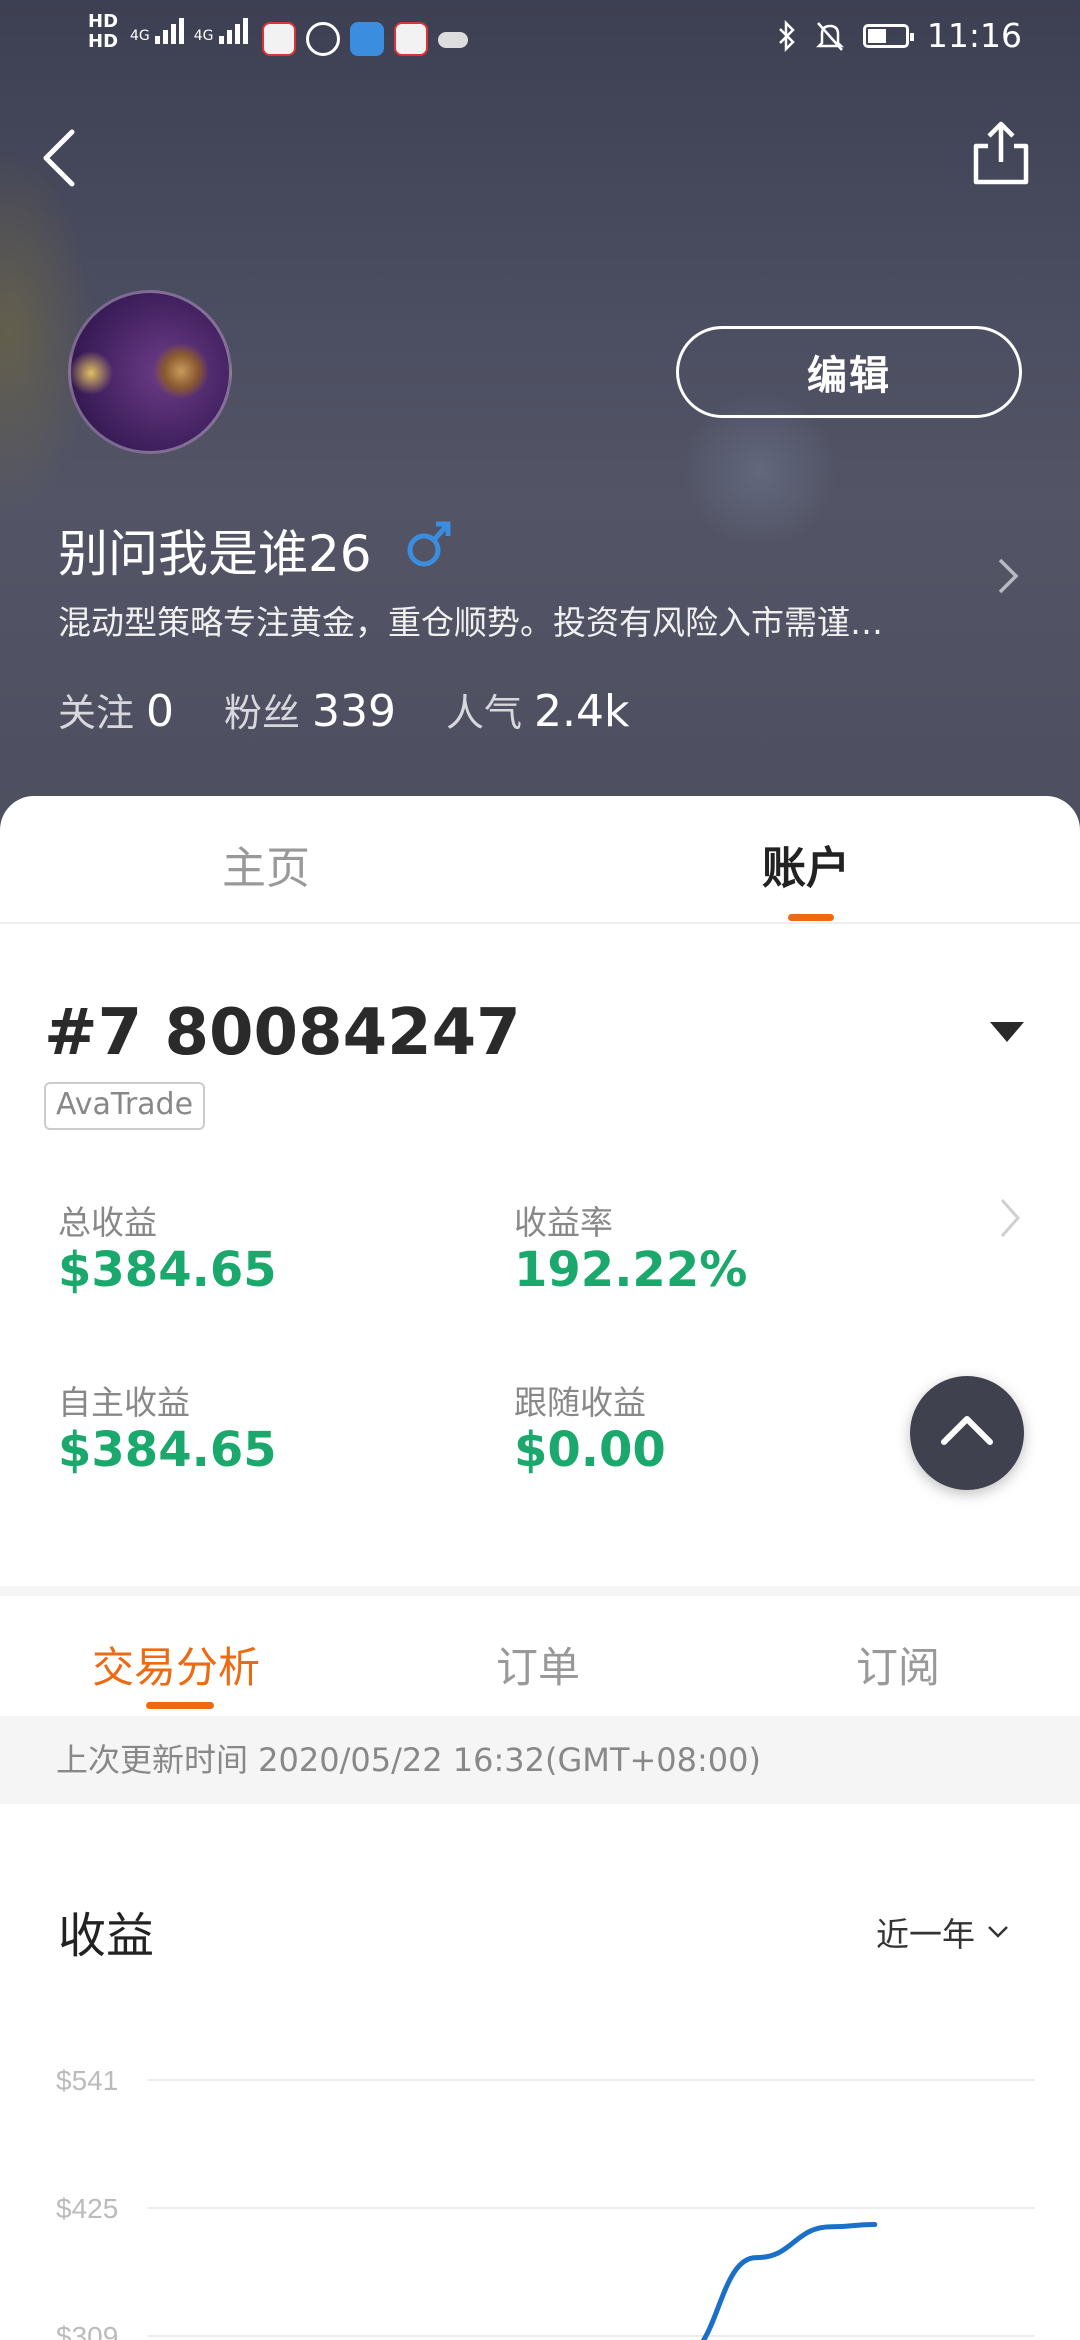 This screenshot has height=2340, width=1080. I want to click on y-tick-label: $425, so click(87, 2208).